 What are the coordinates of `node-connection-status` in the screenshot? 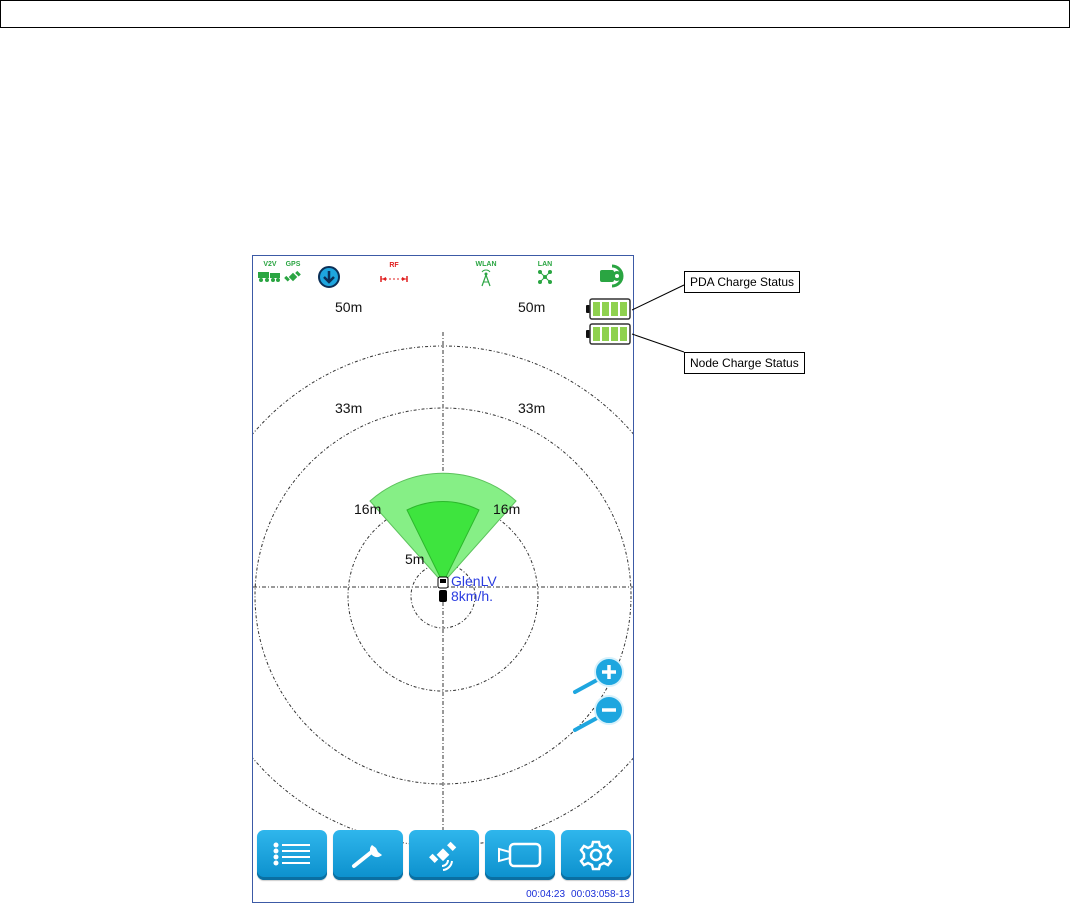 It's located at (614, 277).